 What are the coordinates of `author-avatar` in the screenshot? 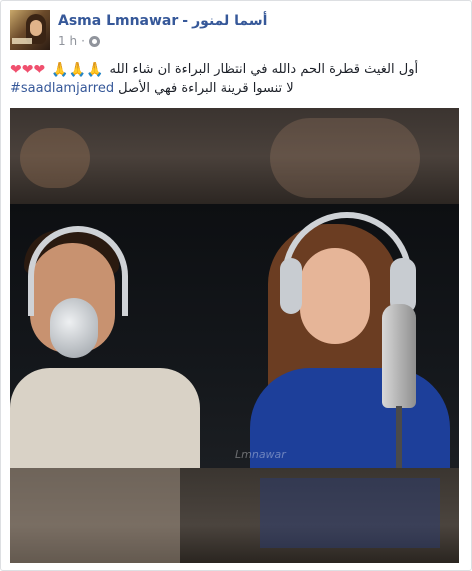 It's located at (30, 30).